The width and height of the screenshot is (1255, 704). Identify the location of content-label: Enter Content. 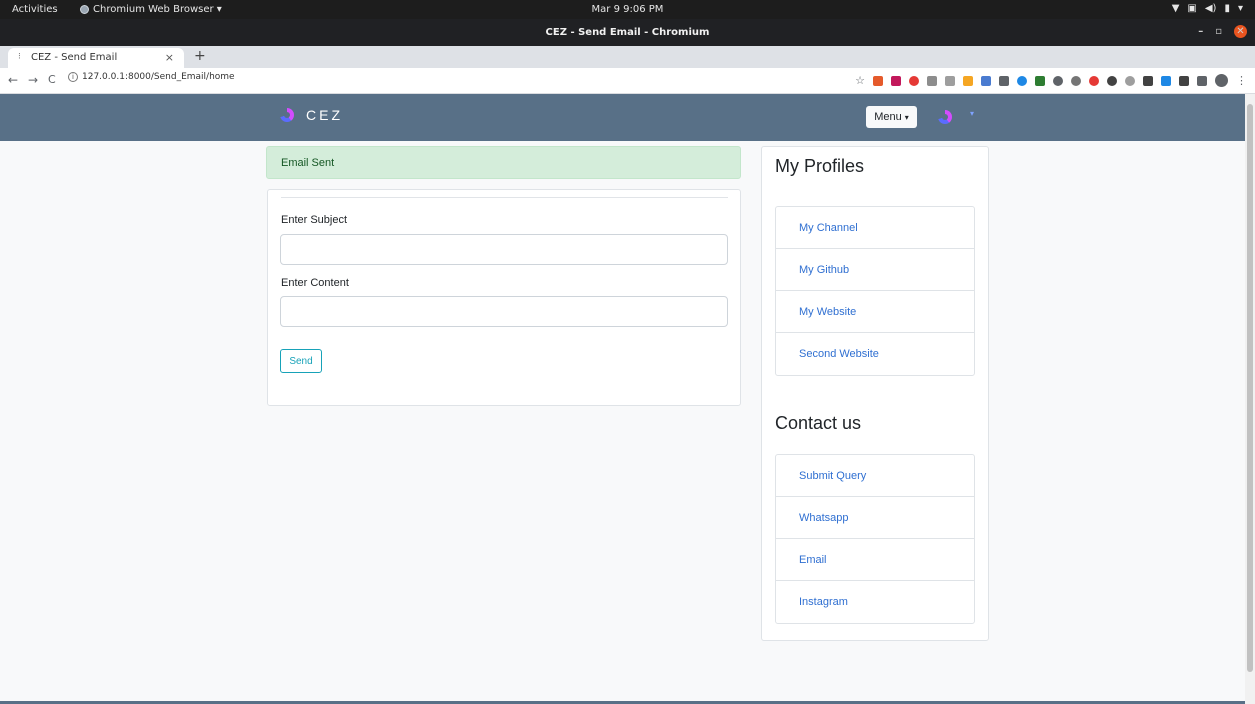
(315, 283).